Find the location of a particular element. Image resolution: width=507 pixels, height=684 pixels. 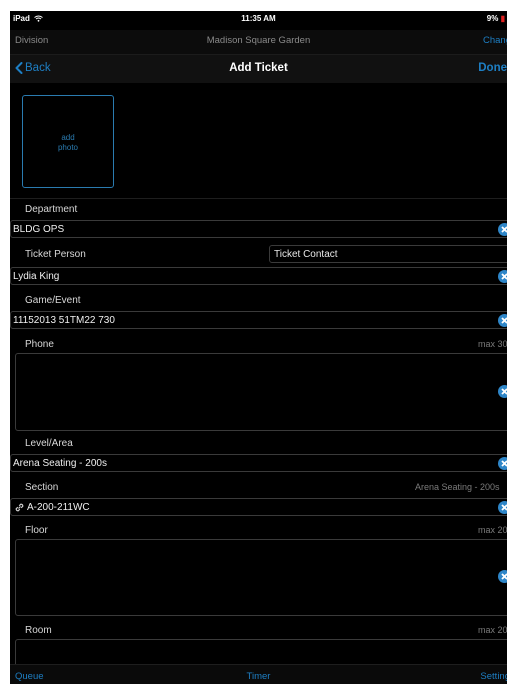

floor-label: Floor is located at coordinates (36, 530).